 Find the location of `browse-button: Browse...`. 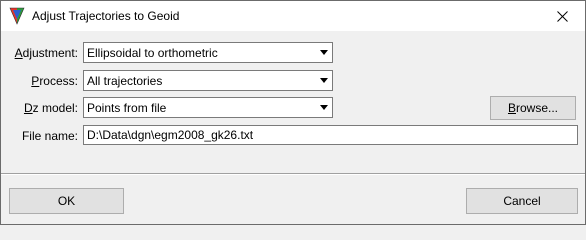

browse-button: Browse... is located at coordinates (533, 108).